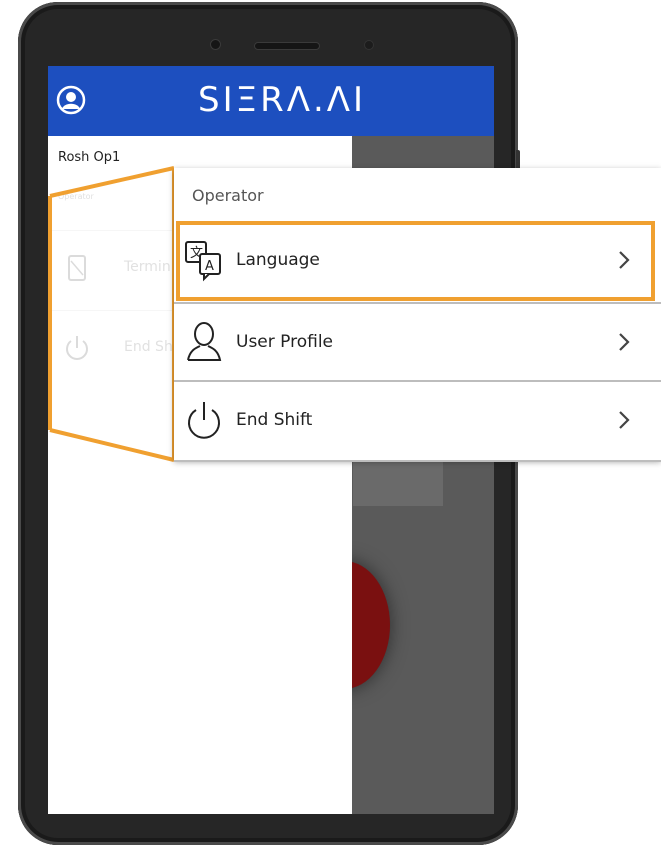 The image size is (661, 847). Describe the element at coordinates (204, 260) in the screenshot. I see `translate-icon: 文 A` at that location.